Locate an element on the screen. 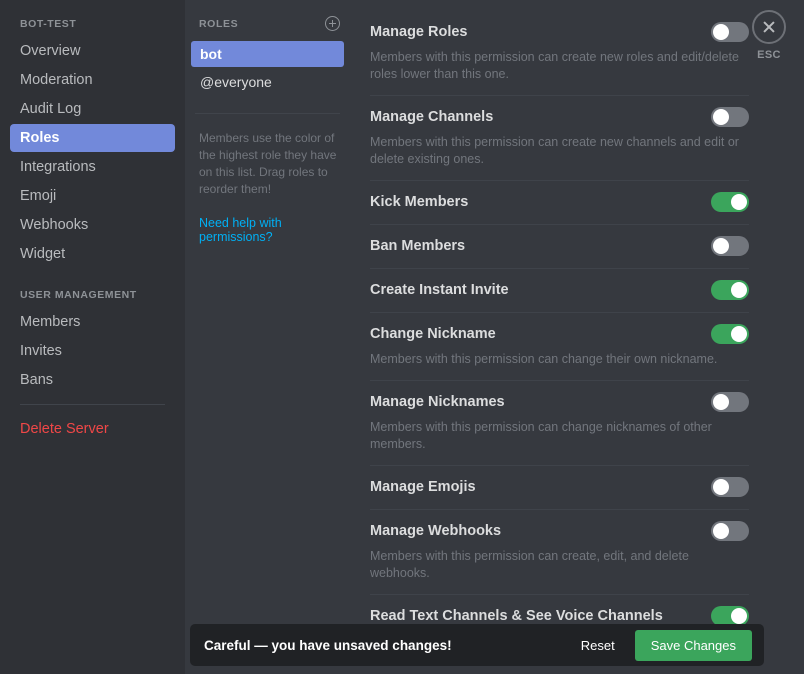 The width and height of the screenshot is (804, 674). close-x-icon is located at coordinates (769, 27).